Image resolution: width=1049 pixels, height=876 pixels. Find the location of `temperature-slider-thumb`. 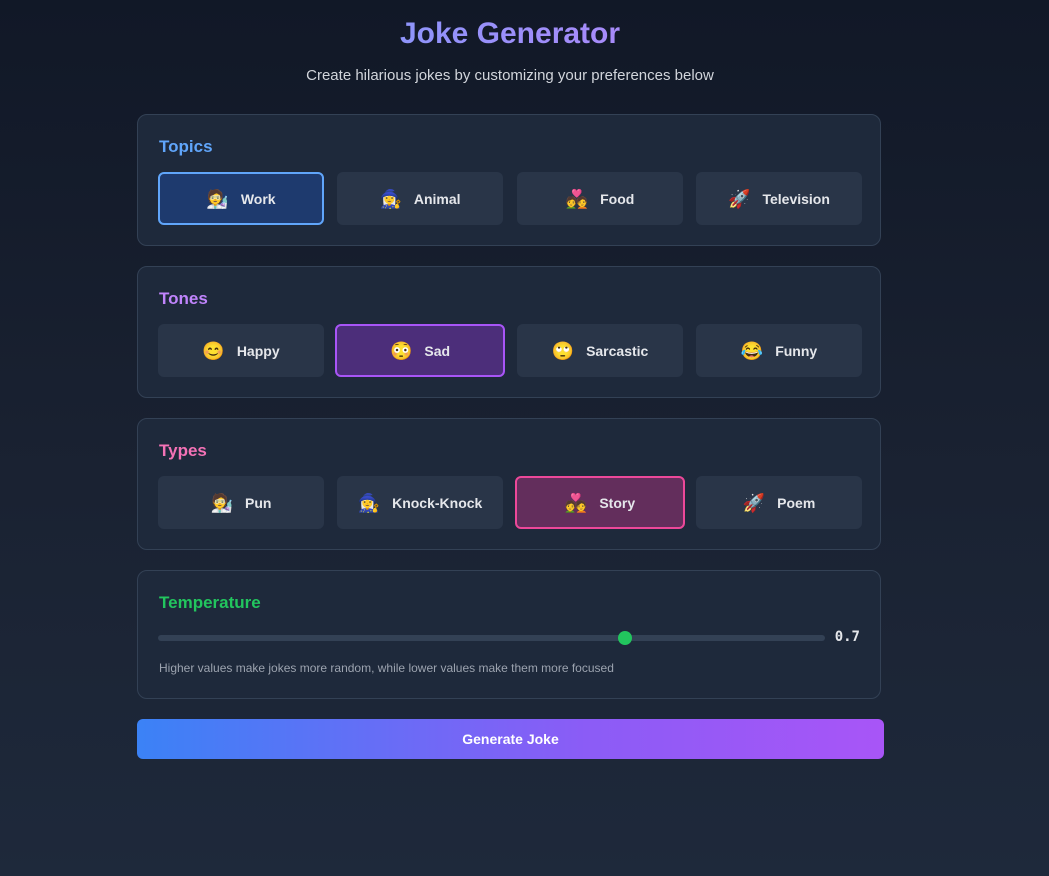

temperature-slider-thumb is located at coordinates (624, 638).